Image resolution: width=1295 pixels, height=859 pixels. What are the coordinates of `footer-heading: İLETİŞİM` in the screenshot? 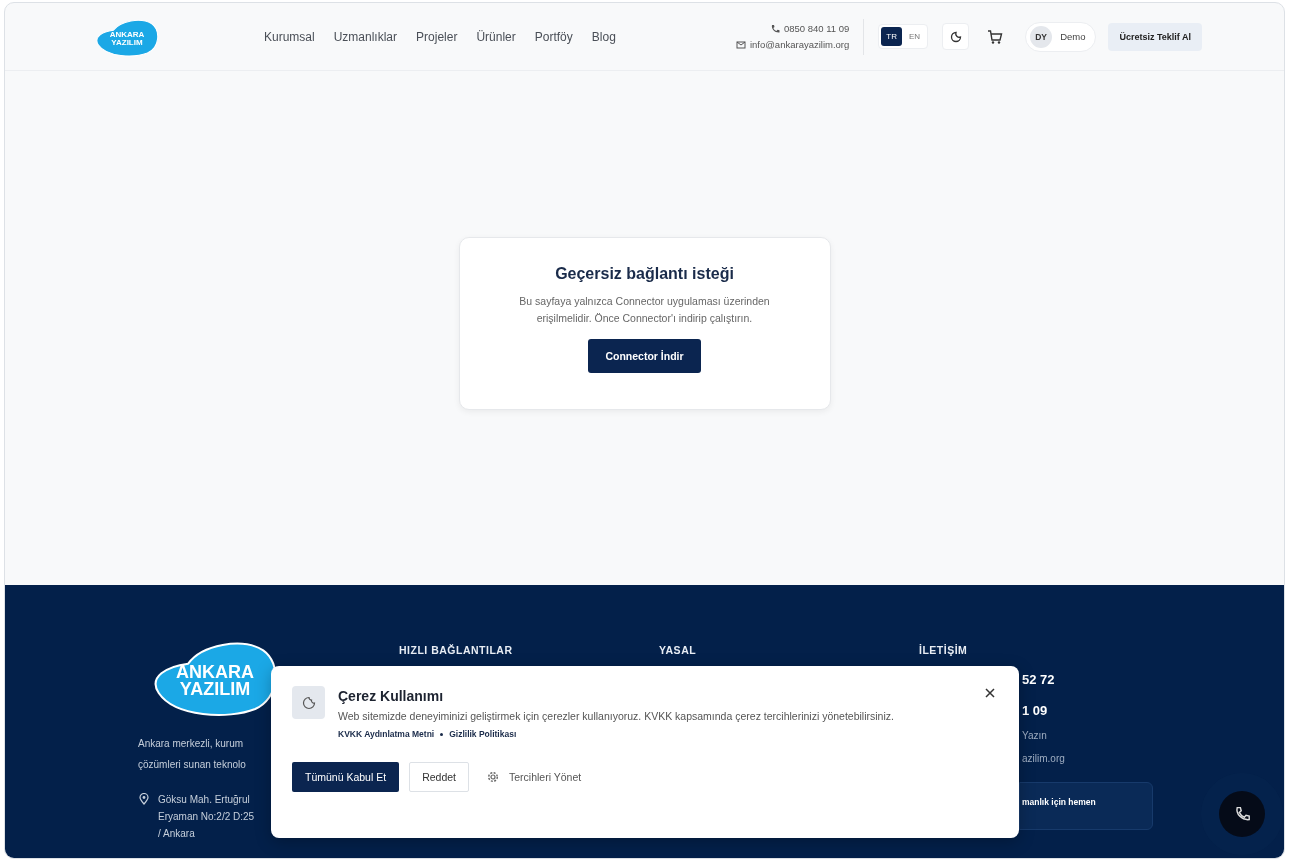 It's located at (944, 650).